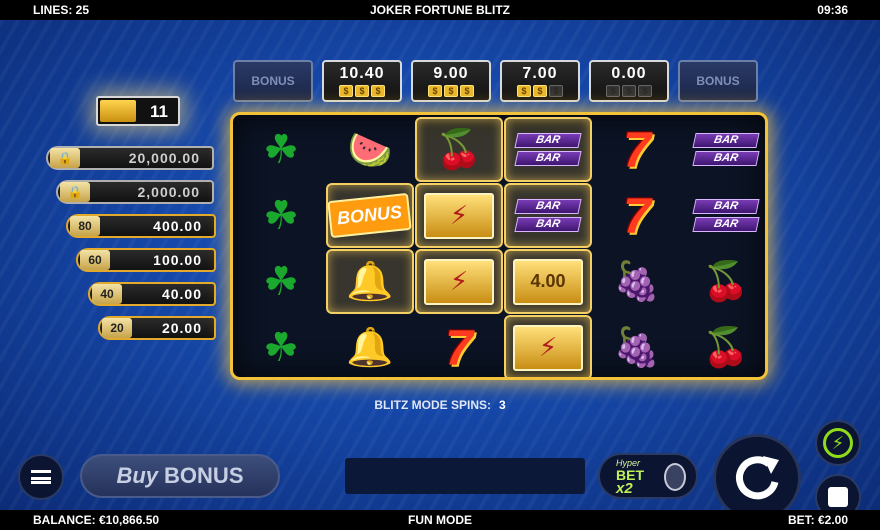  Describe the element at coordinates (177, 260) in the screenshot. I see `ladder-value: 100.00` at that location.